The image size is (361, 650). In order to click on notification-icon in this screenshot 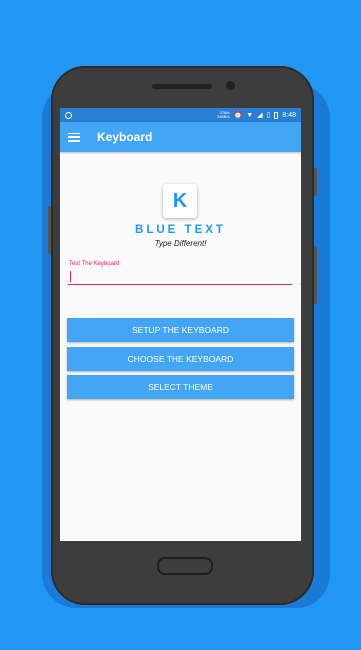, I will do `click(68, 115)`.